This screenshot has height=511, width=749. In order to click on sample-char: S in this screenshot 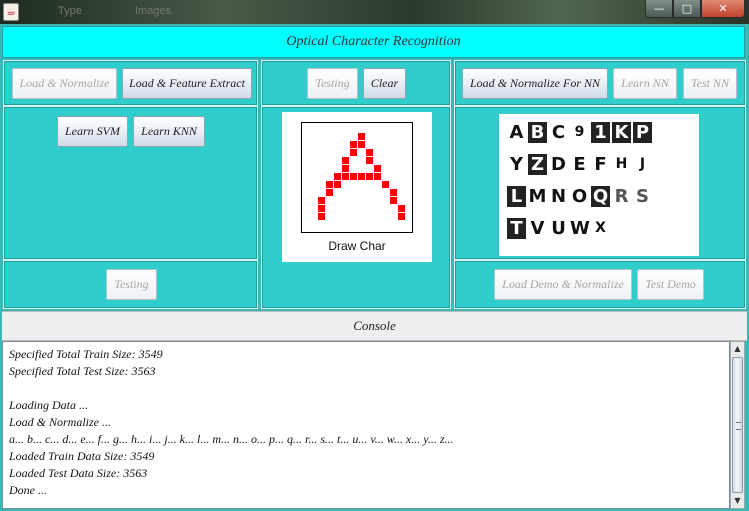, I will do `click(642, 196)`.